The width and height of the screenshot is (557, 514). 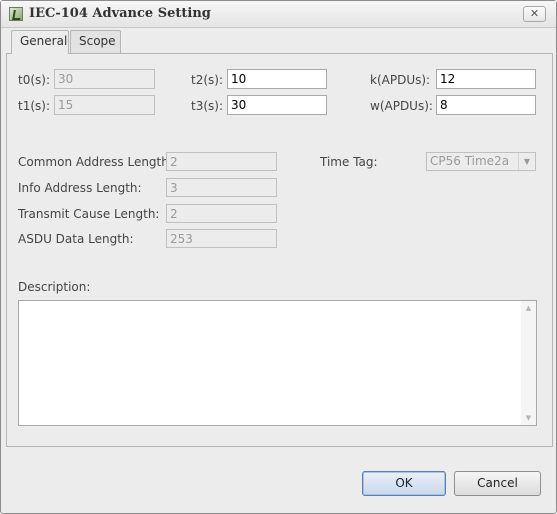 I want to click on asdu-data-length-field: 253, so click(x=221, y=238).